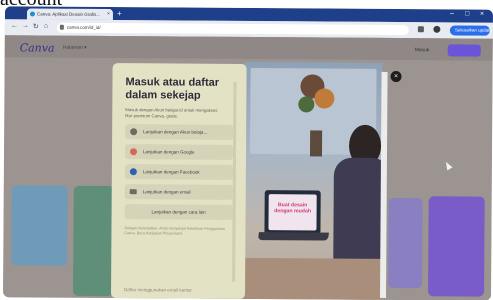  Describe the element at coordinates (383, 184) in the screenshot. I see `page-scrollbar` at that location.